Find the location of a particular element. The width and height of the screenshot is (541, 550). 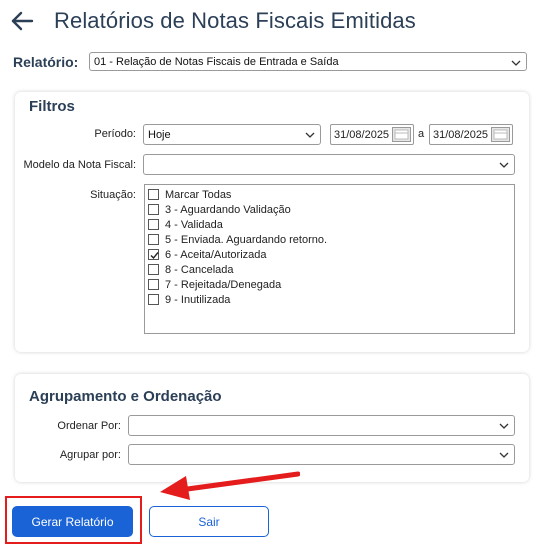

status-item-label: Marcar Todas is located at coordinates (198, 194).